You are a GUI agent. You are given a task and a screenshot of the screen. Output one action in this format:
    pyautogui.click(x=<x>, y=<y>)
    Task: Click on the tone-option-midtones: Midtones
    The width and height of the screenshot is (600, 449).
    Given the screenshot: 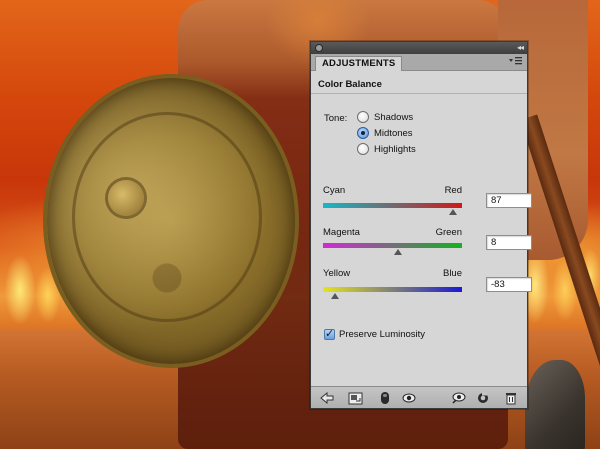 What is the action you would take?
    pyautogui.click(x=385, y=133)
    